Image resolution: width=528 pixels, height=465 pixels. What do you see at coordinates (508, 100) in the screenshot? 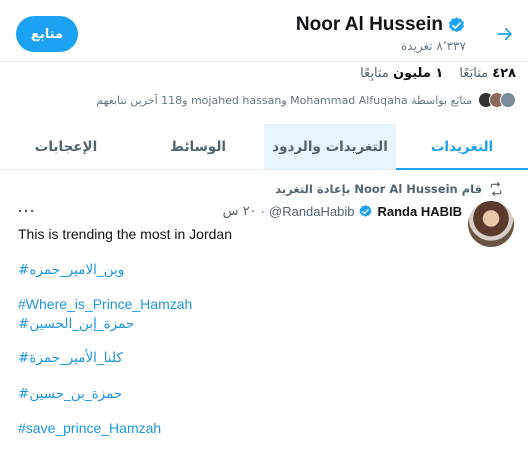
I see `avatar` at bounding box center [508, 100].